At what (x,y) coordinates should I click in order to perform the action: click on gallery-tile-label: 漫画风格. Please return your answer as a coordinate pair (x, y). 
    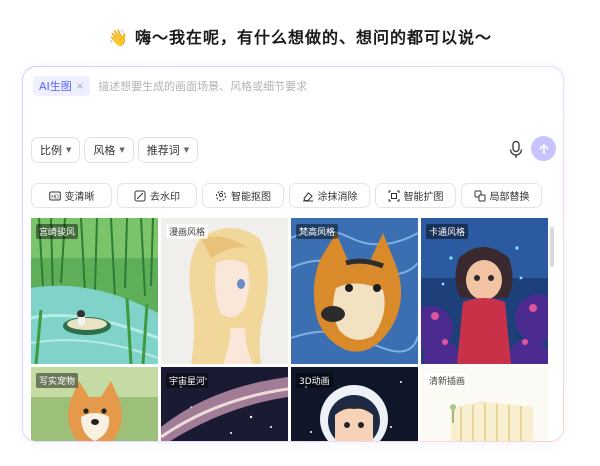
    Looking at the image, I should click on (187, 231).